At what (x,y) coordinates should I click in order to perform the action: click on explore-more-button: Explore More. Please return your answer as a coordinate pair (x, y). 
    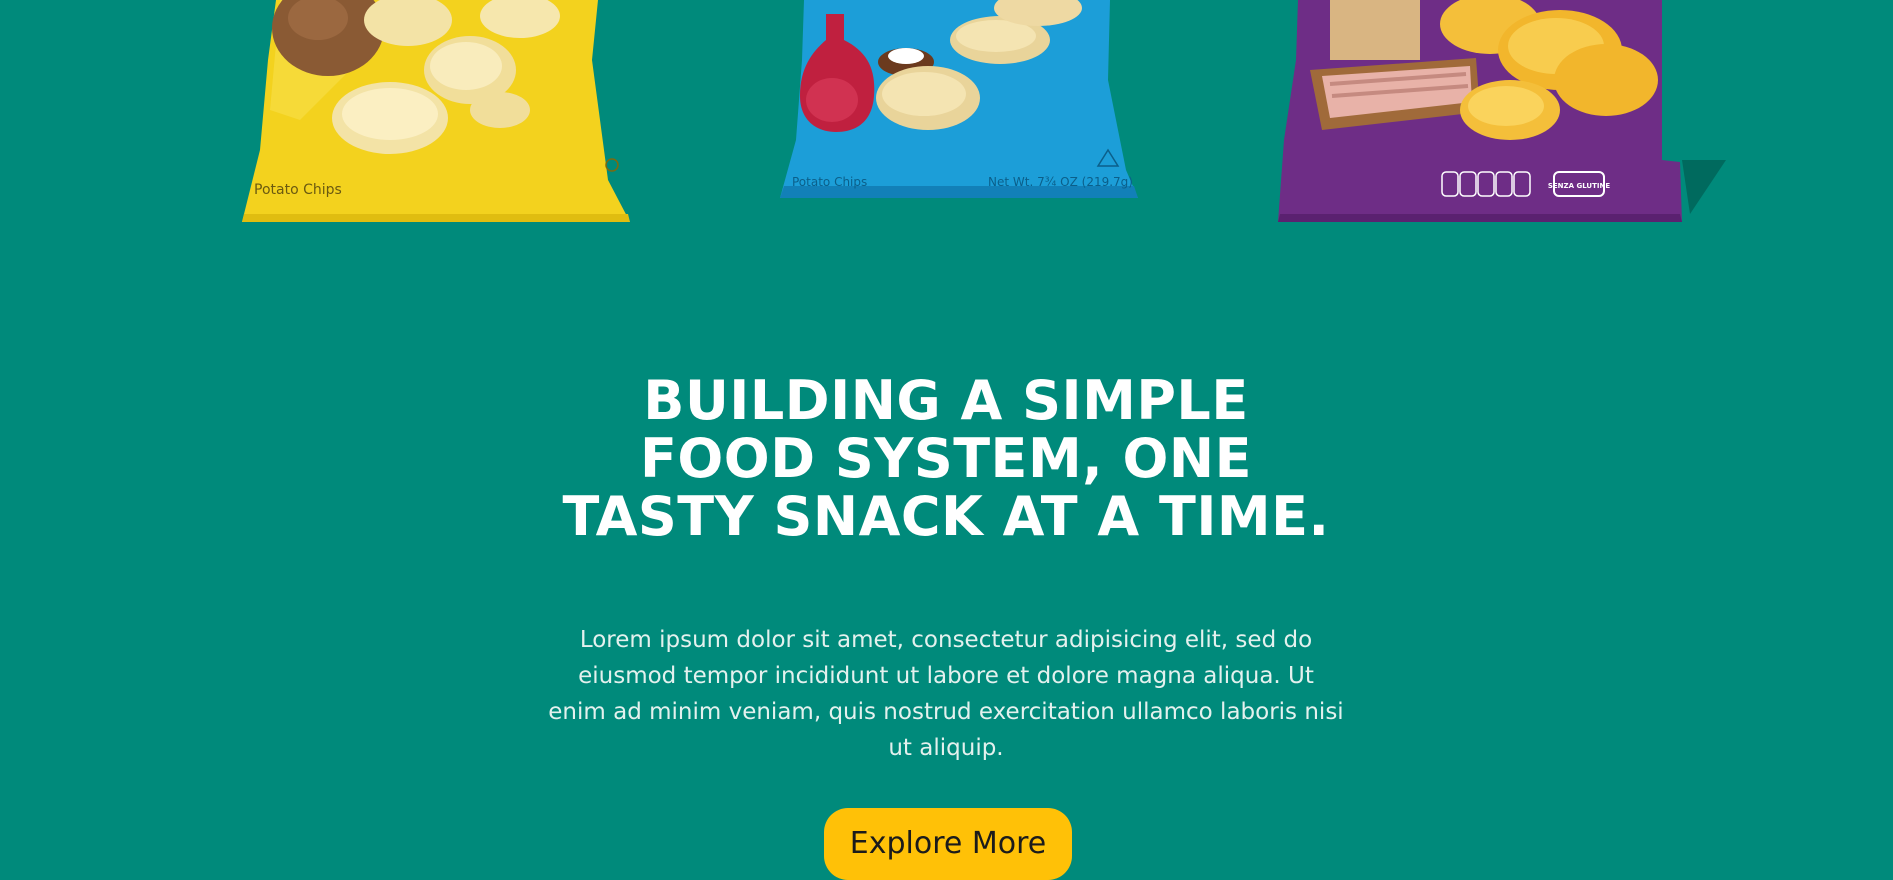
    Looking at the image, I should click on (948, 844).